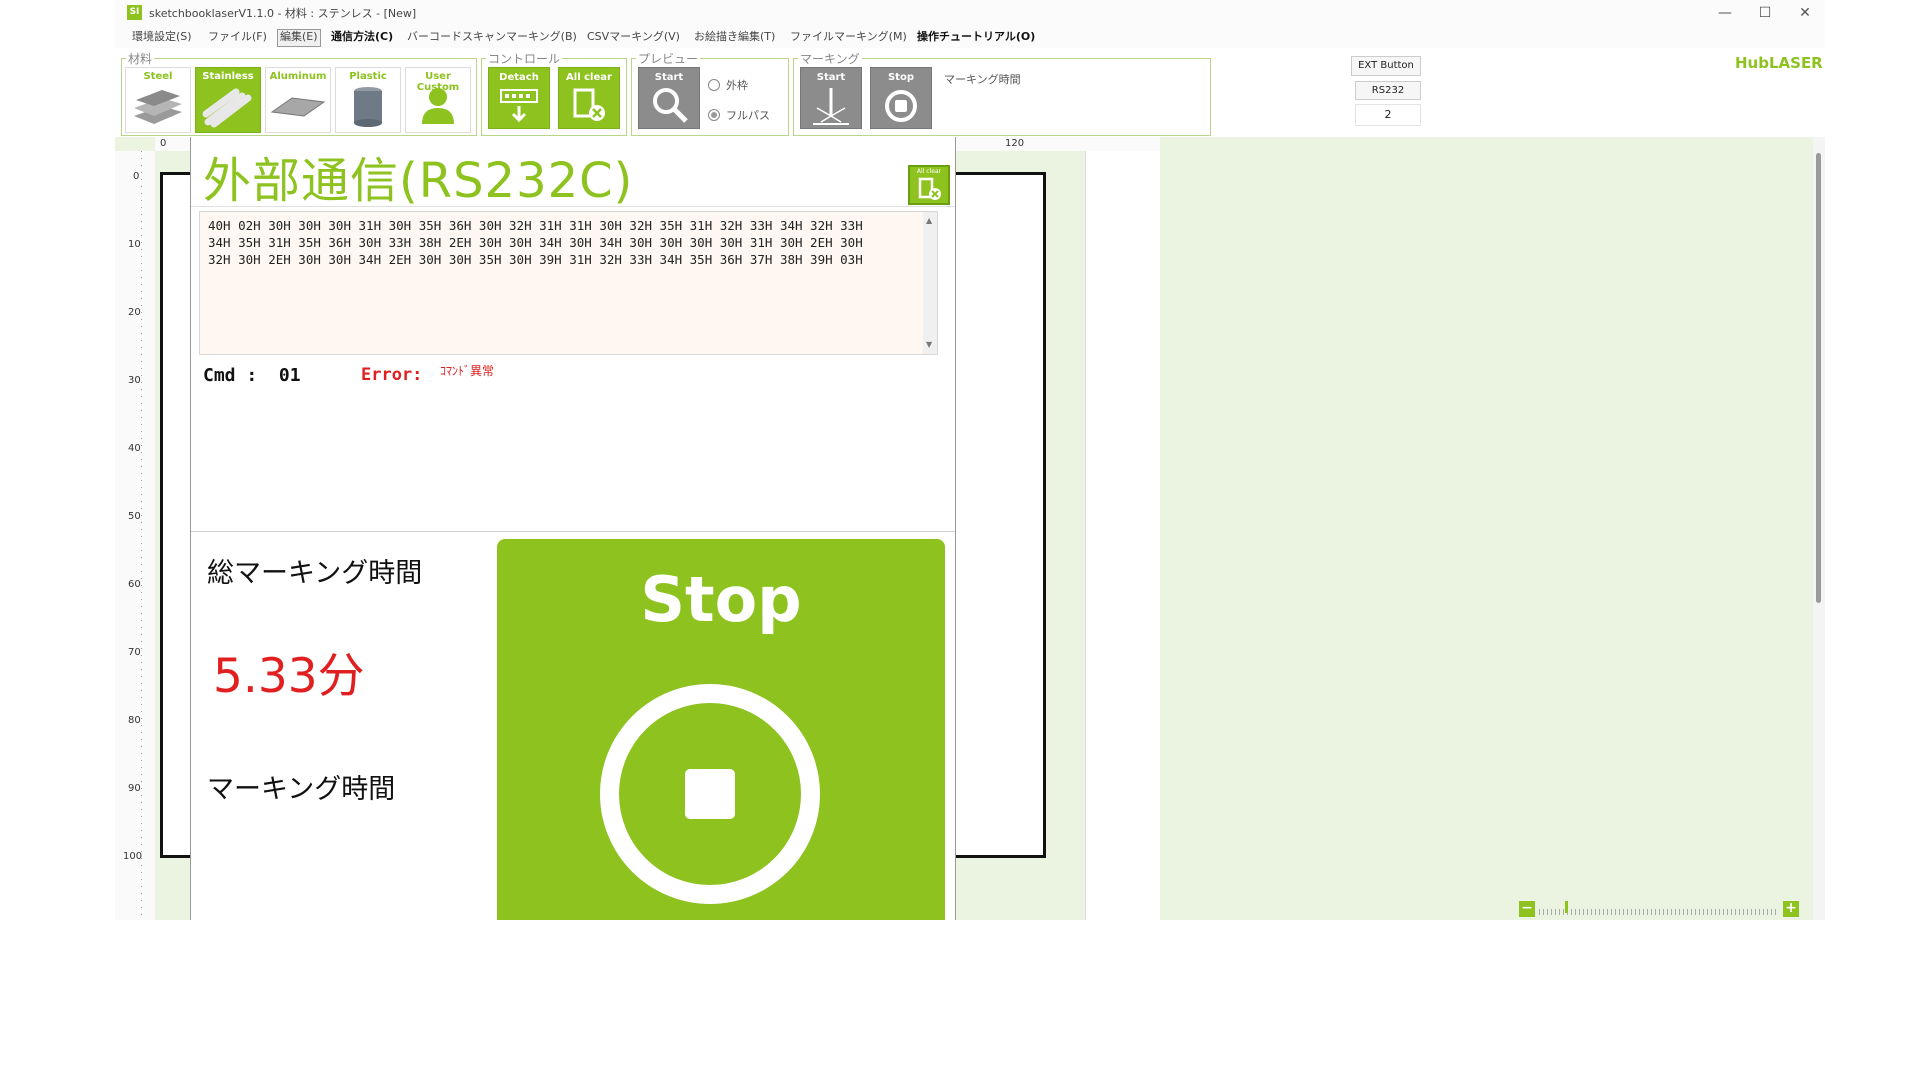 This screenshot has width=1920, height=1080. What do you see at coordinates (228, 100) in the screenshot?
I see `material-stainless-button: Stainless` at bounding box center [228, 100].